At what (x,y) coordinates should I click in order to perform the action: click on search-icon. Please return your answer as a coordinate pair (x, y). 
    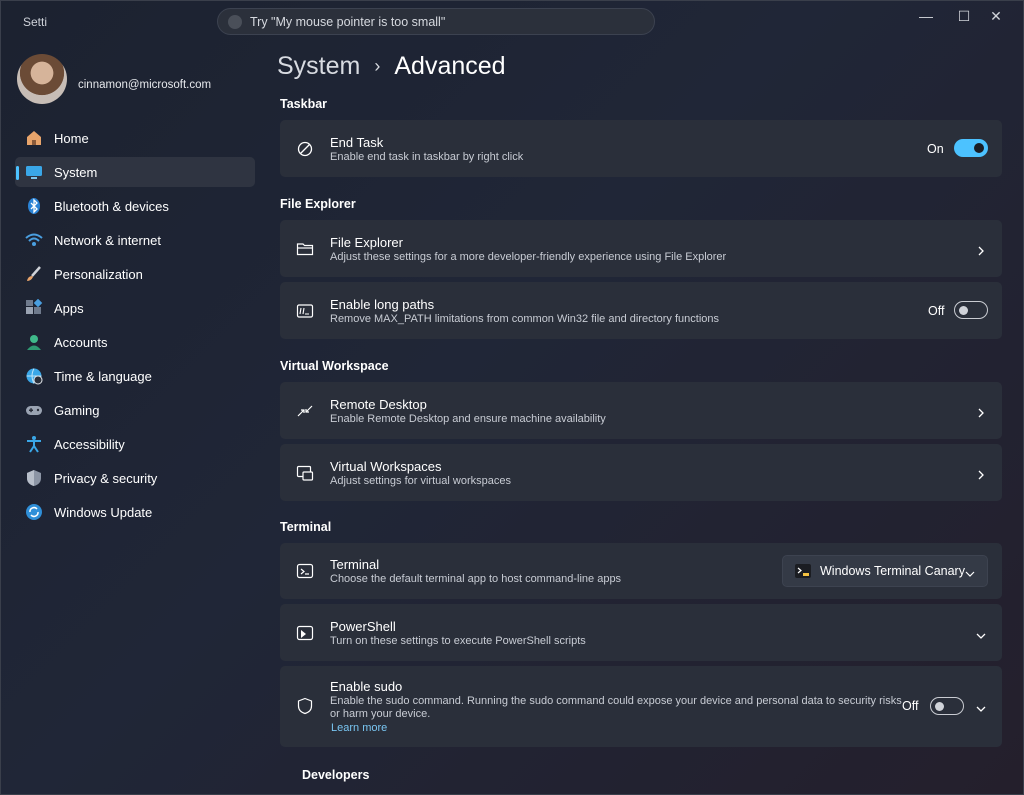
    Looking at the image, I should click on (235, 22).